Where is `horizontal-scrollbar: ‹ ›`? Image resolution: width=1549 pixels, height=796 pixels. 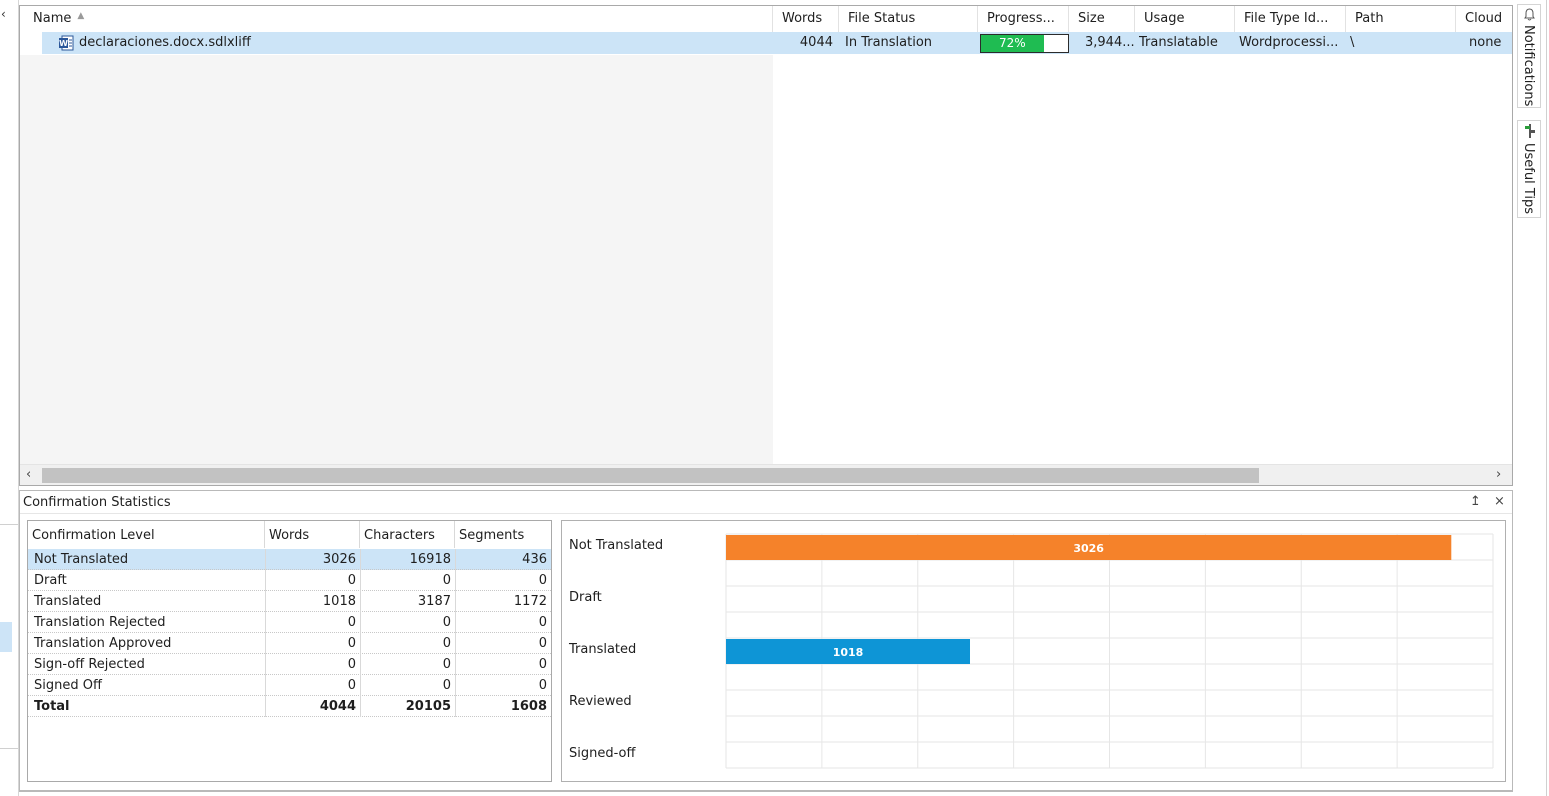 horizontal-scrollbar: ‹ › is located at coordinates (766, 474).